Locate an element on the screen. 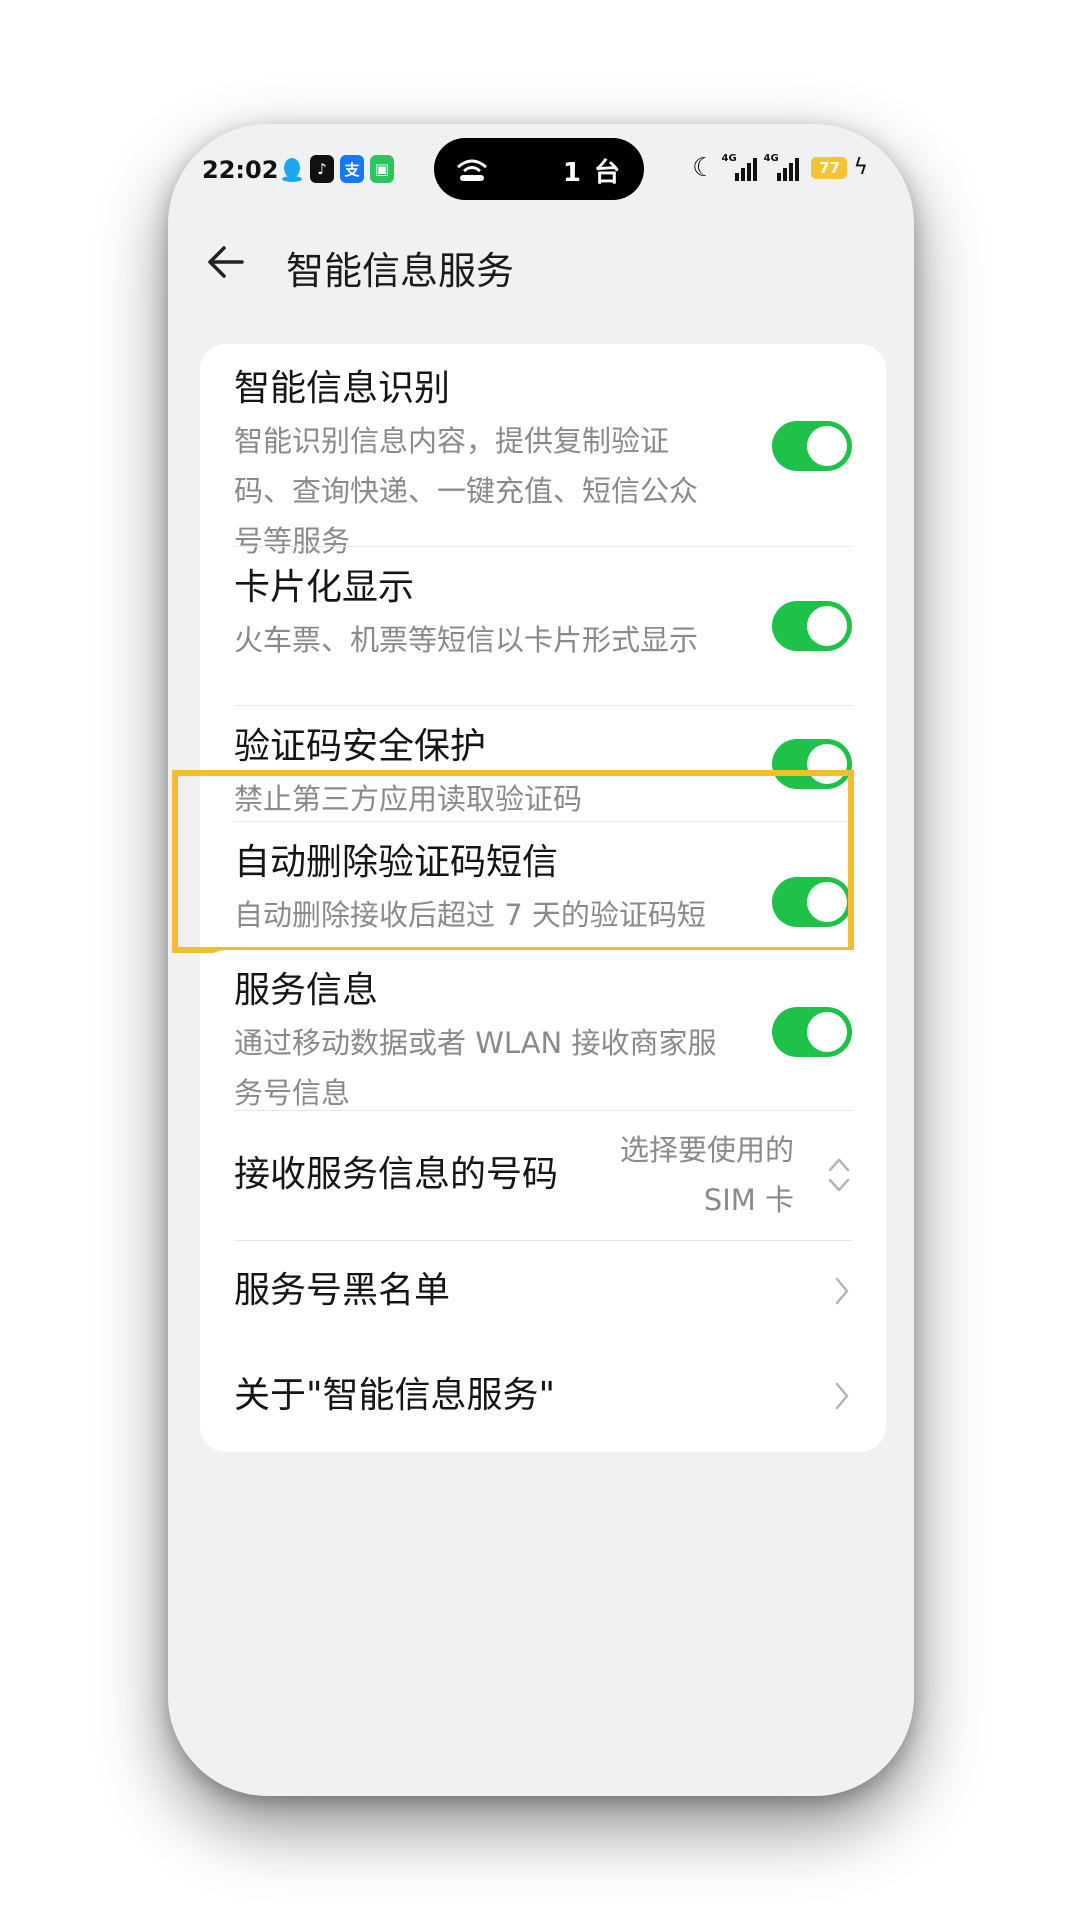 The width and height of the screenshot is (1080, 1920). wechat-icon: ▣ is located at coordinates (382, 169).